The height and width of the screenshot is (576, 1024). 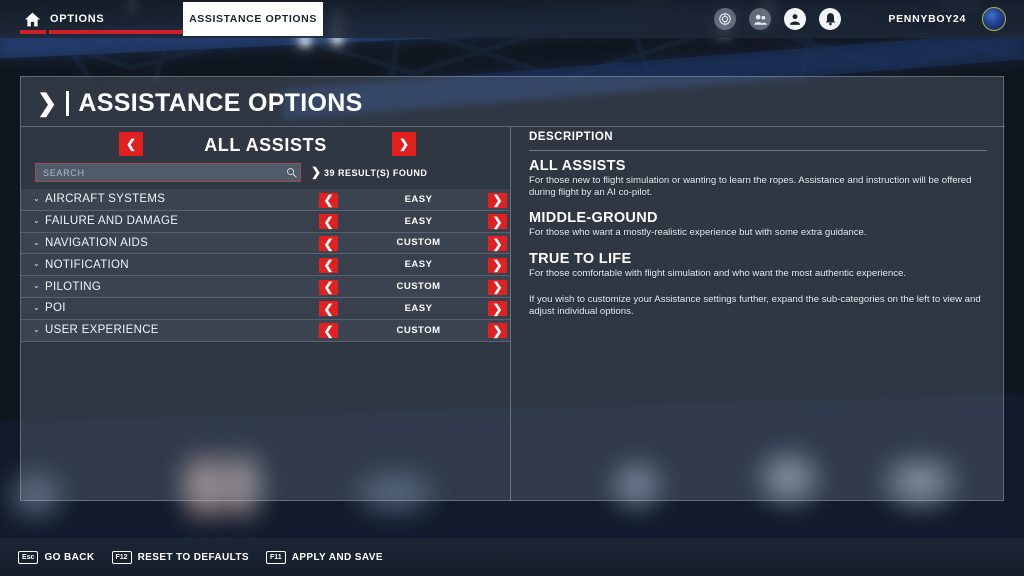 I want to click on category-title: ALL ASSISTS, so click(x=265, y=144).